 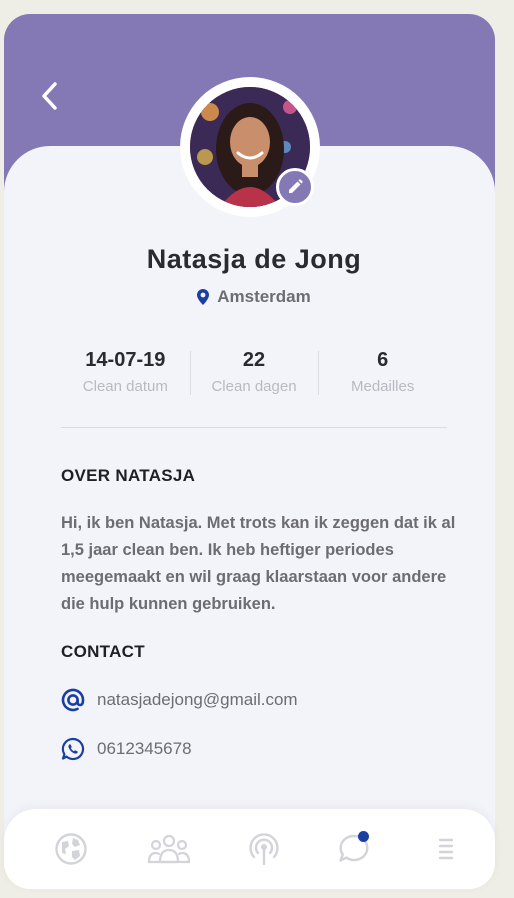 What do you see at coordinates (73, 749) in the screenshot?
I see `whatsapp-icon` at bounding box center [73, 749].